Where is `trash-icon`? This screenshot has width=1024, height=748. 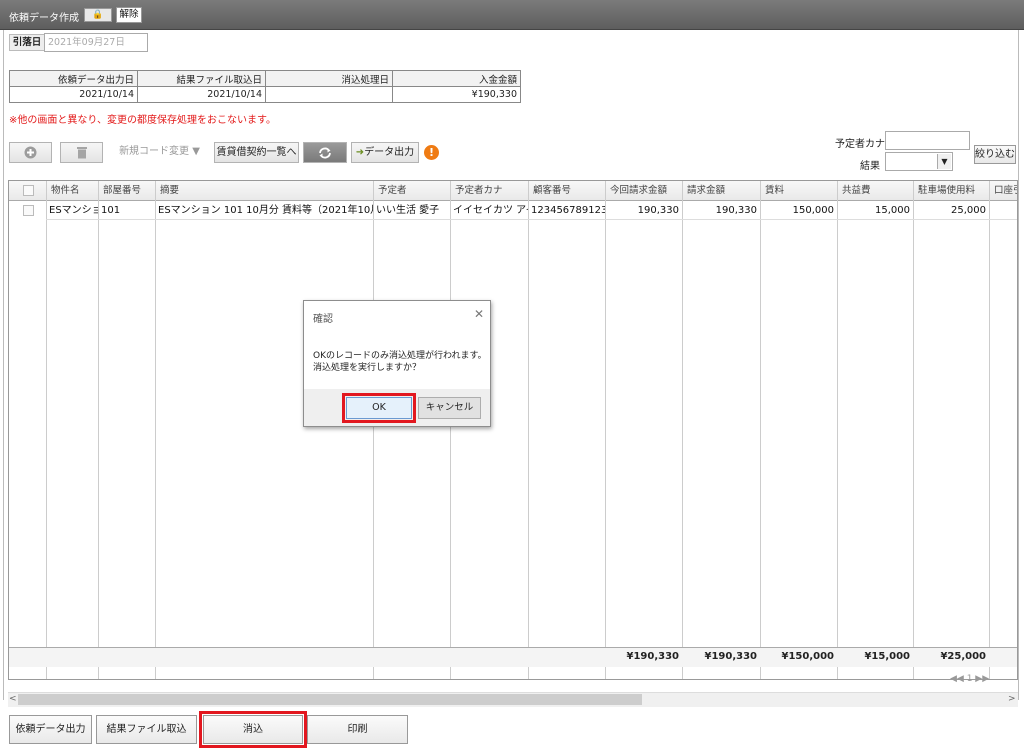
trash-icon is located at coordinates (81, 153).